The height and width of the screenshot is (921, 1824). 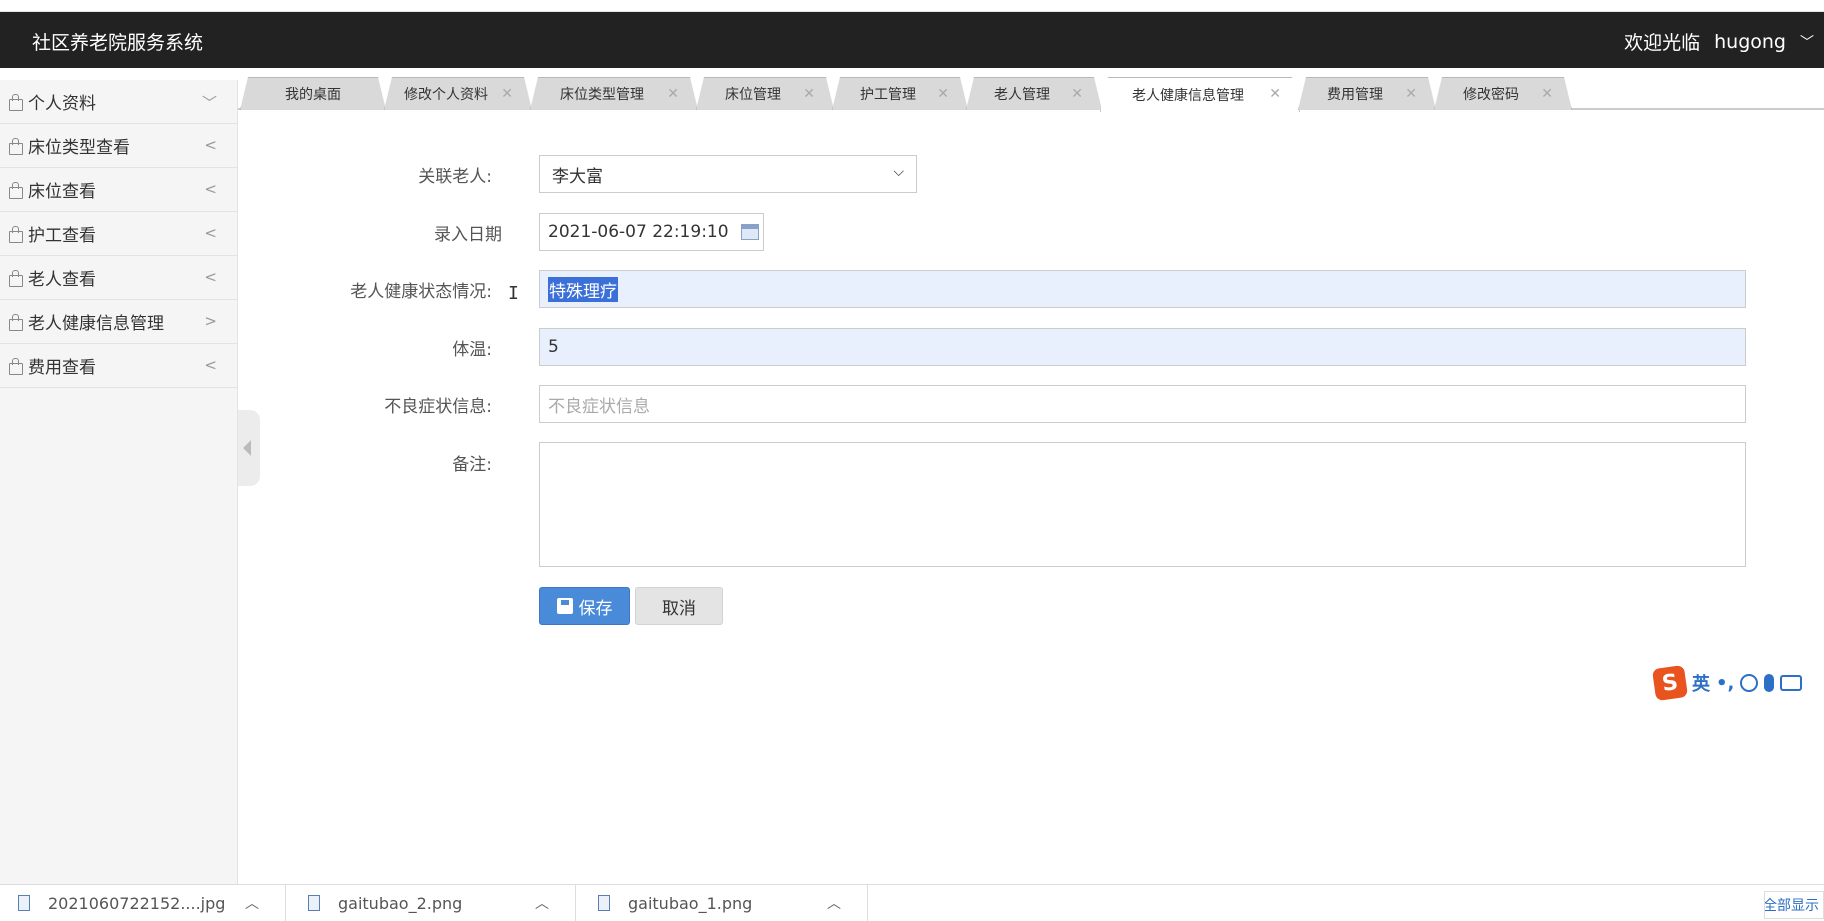 I want to click on sidebar-item-caregivers: 护工查看 <, so click(x=118, y=234).